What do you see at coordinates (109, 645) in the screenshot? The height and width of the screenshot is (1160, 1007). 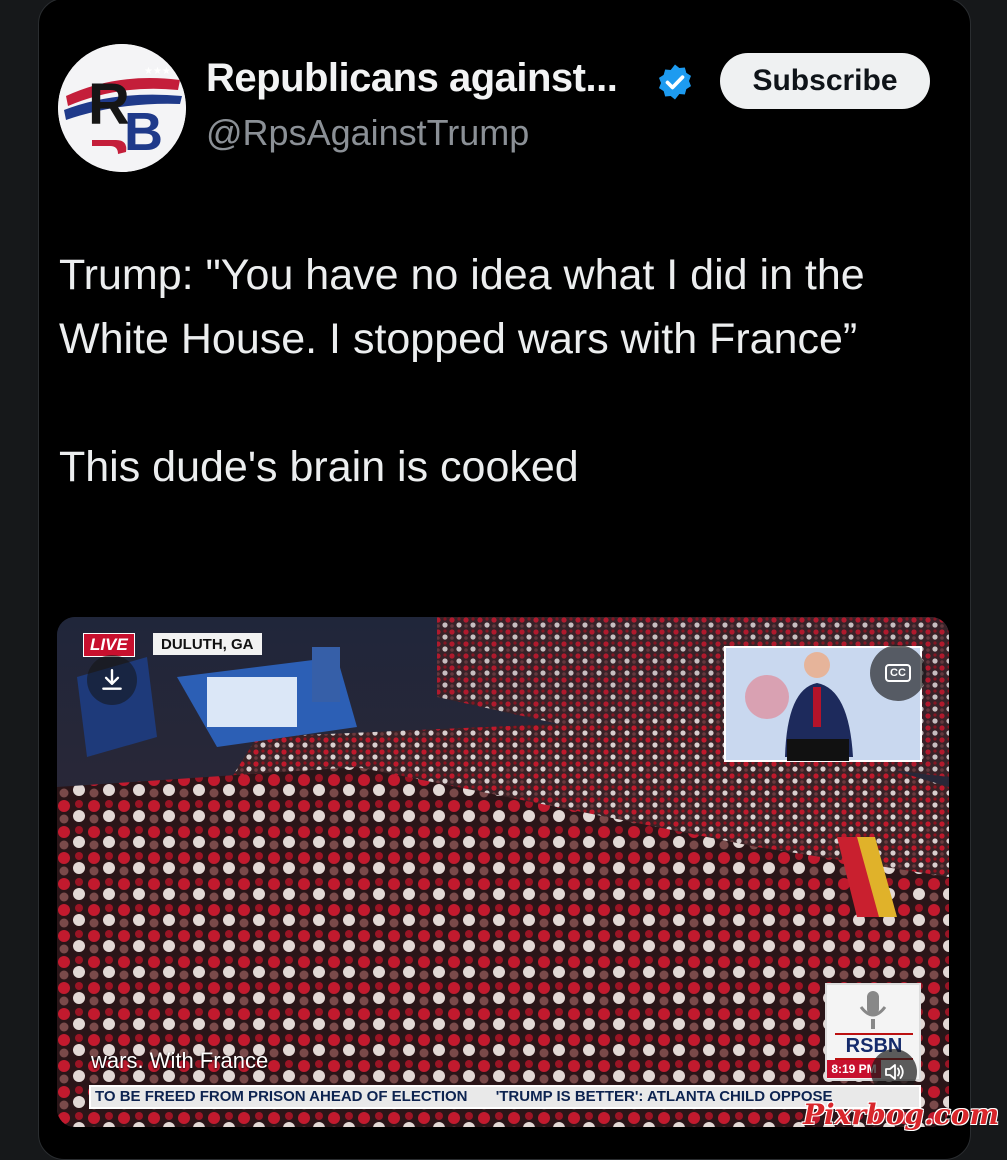 I see `live-badge: LIVE` at bounding box center [109, 645].